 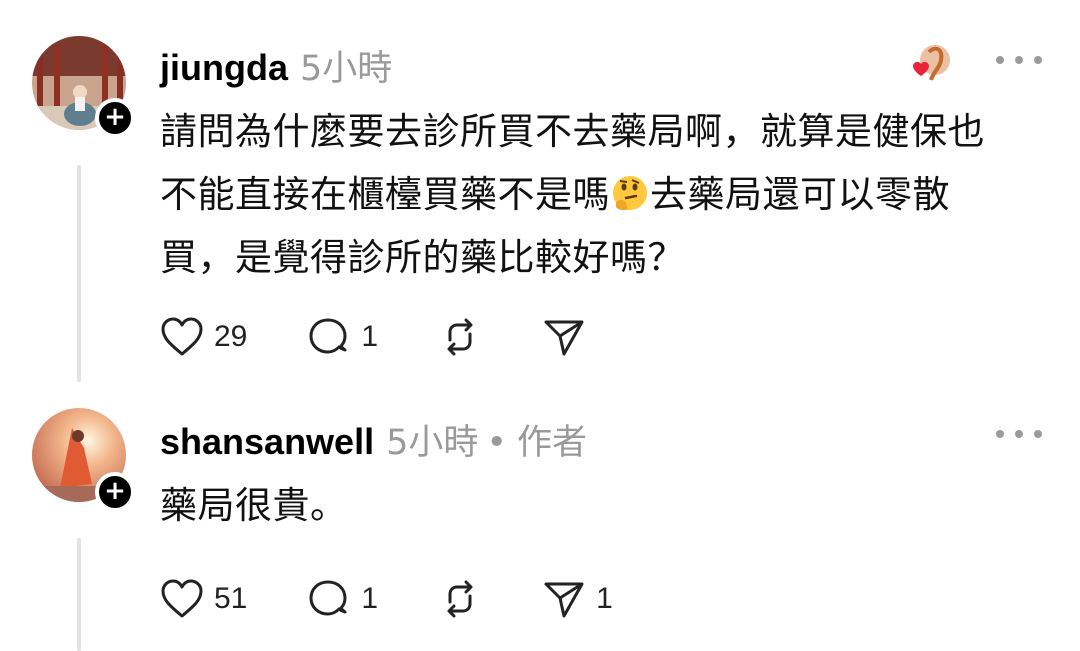 I want to click on post-text: 藥局很貴。, so click(x=254, y=505).